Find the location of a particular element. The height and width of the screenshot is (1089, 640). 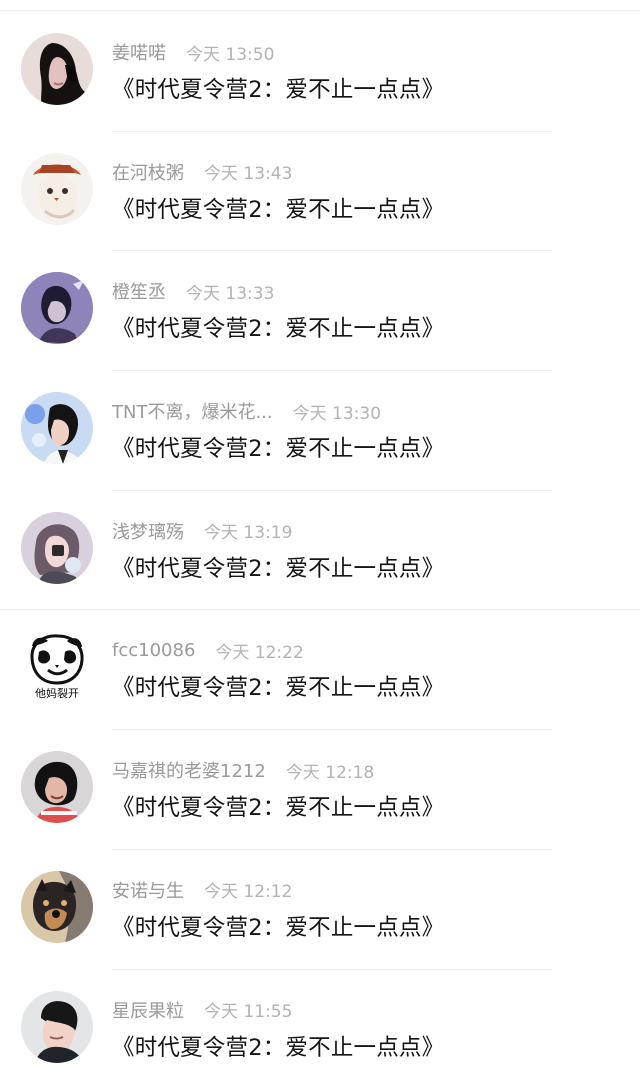

comment-meta: fcc10086 今天 12:22 is located at coordinates (208, 650).